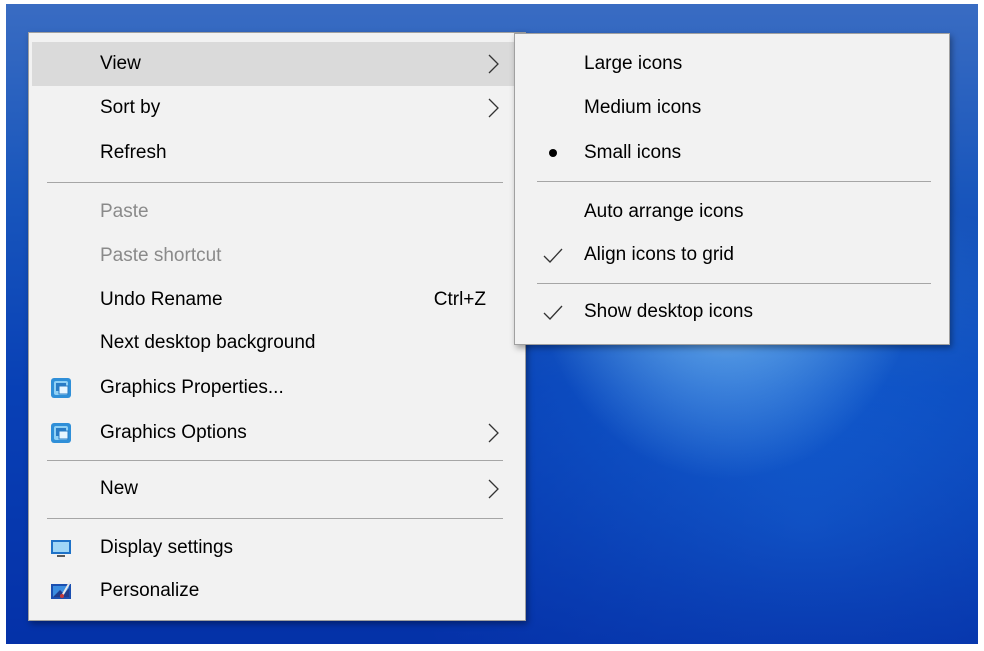 The height and width of the screenshot is (651, 984). What do you see at coordinates (732, 64) in the screenshot?
I see `menu-item-large-icons: Large icons` at bounding box center [732, 64].